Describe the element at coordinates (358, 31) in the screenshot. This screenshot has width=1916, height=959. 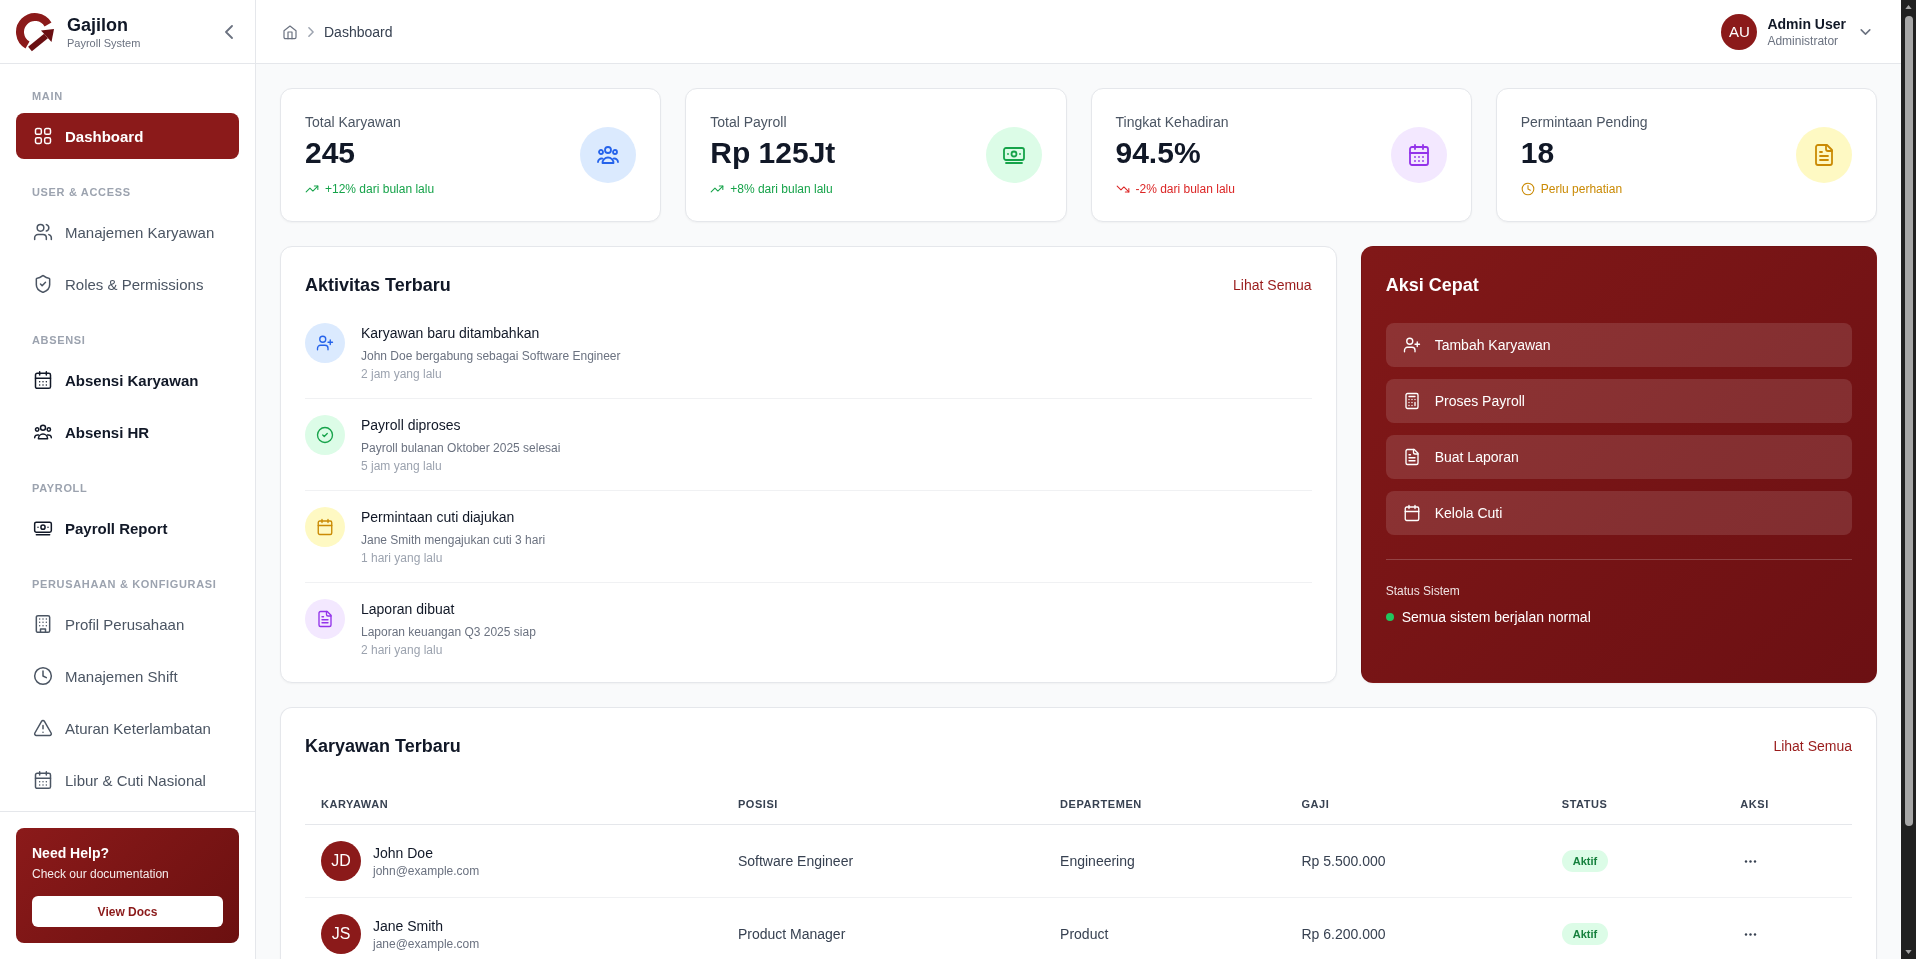
I see `breadcrumb-current: Dashboard` at that location.